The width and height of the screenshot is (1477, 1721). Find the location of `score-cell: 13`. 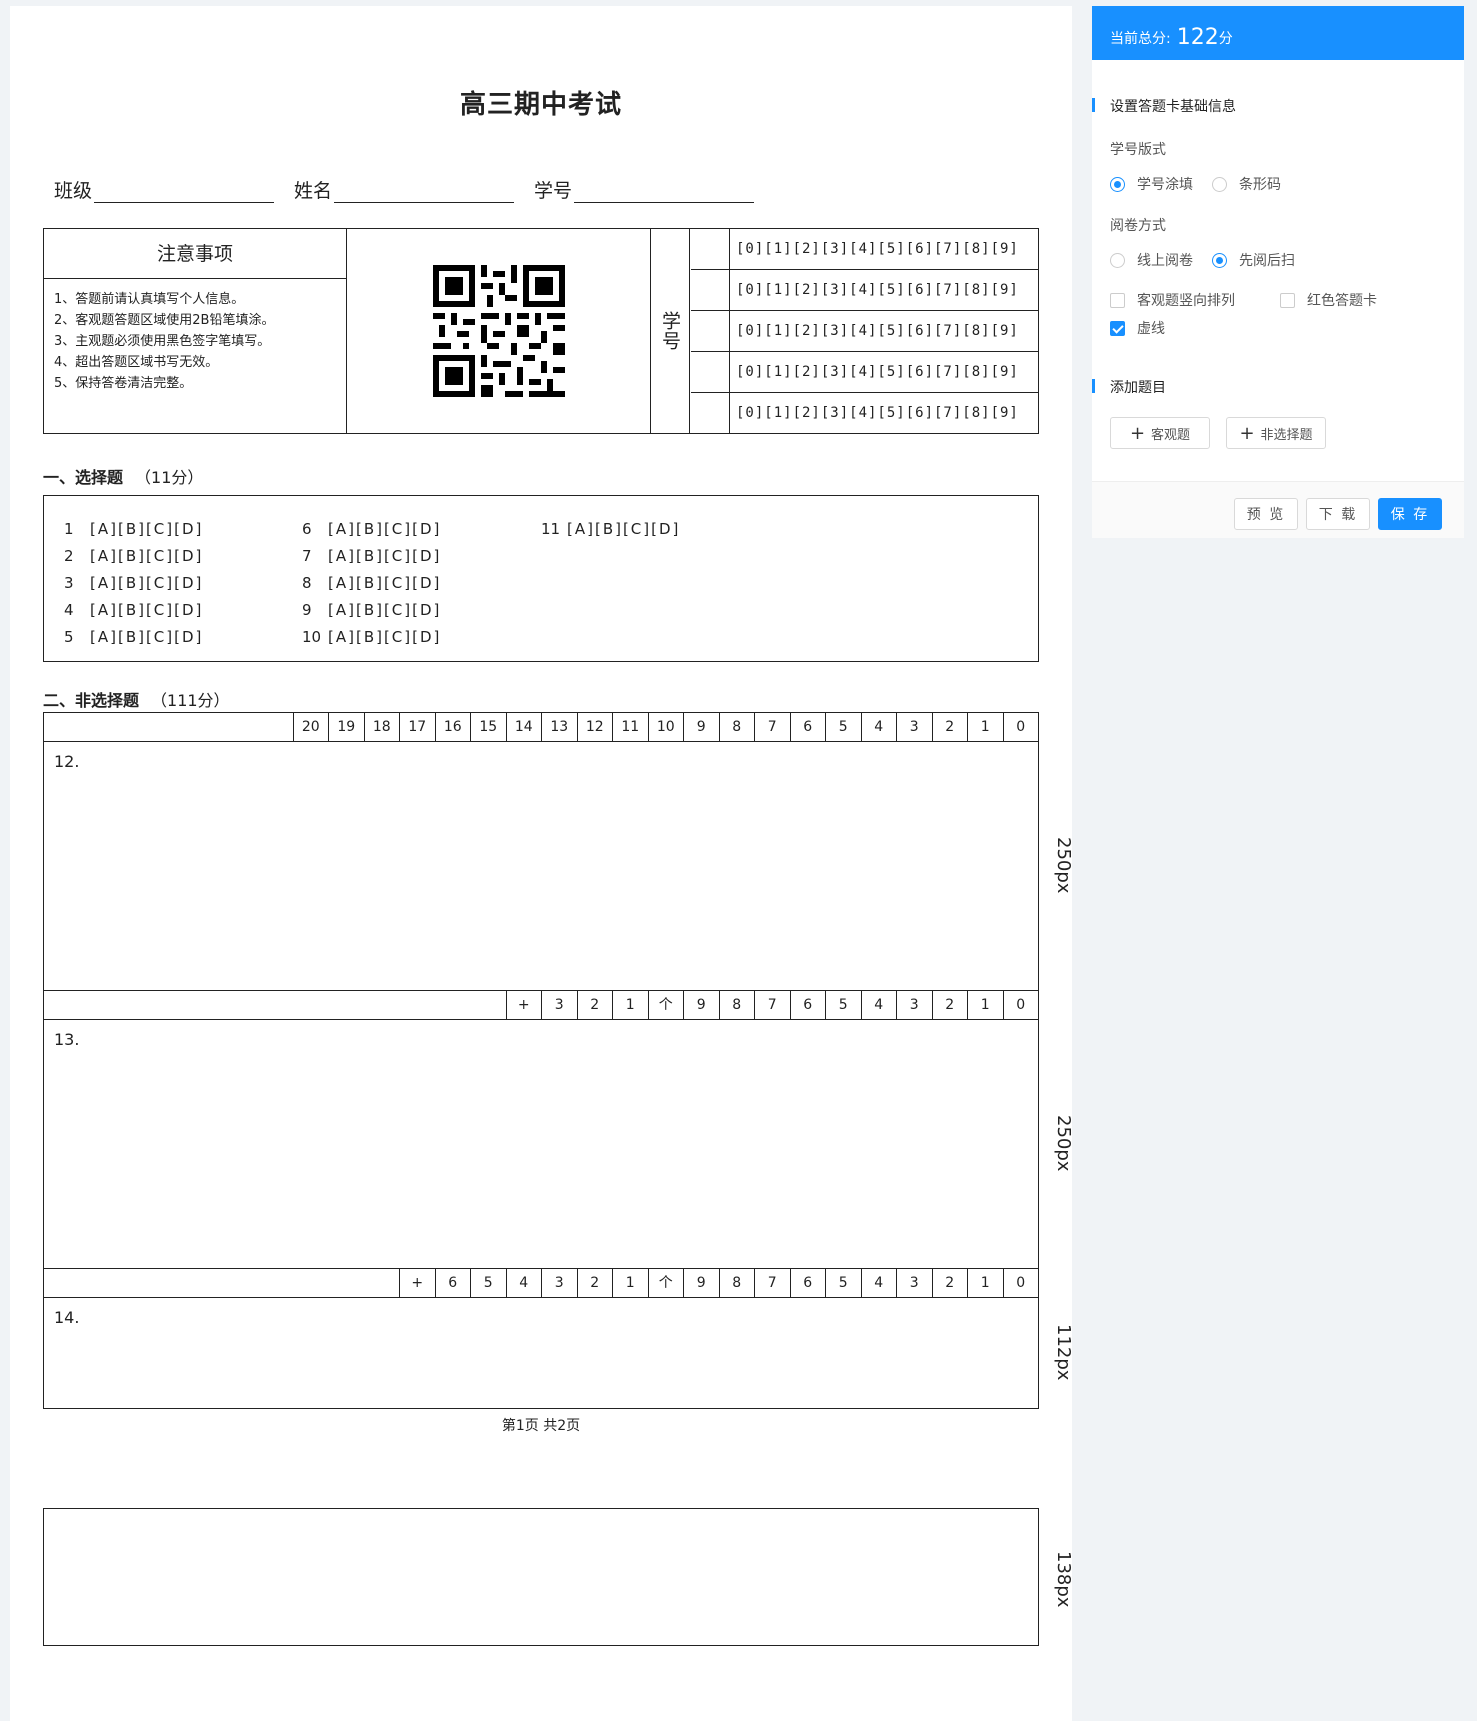

score-cell: 13 is located at coordinates (559, 727).